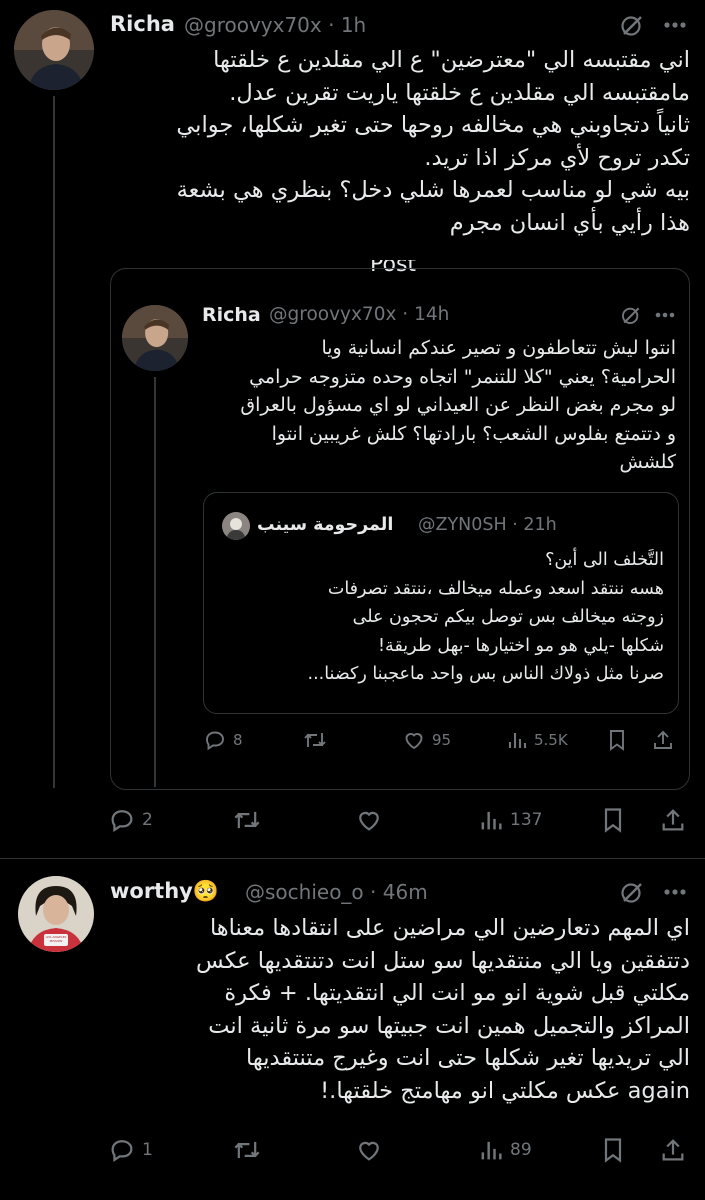 This screenshot has width=705, height=1200. I want to click on reply-count: 8, so click(238, 740).